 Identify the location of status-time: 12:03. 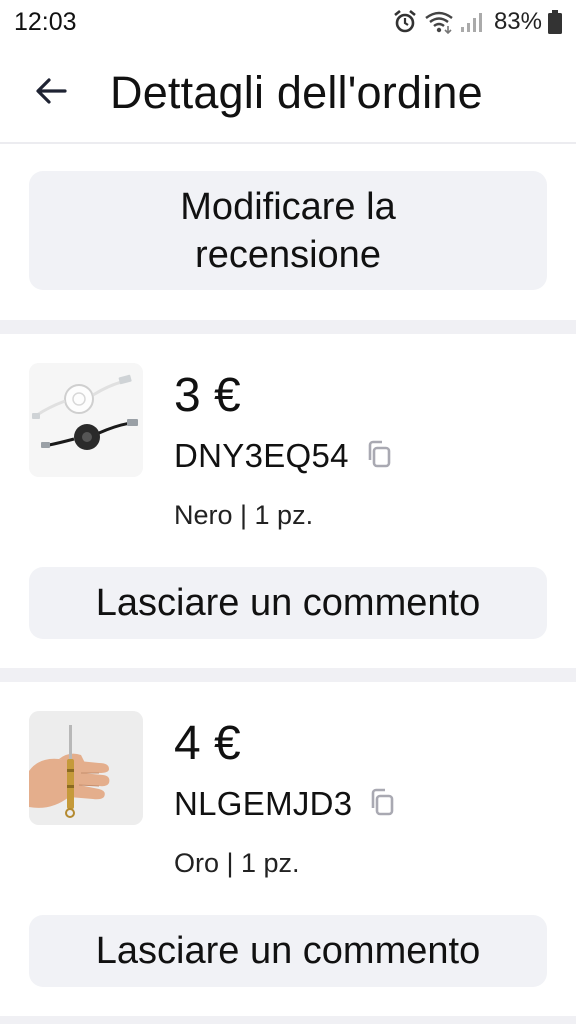
(45, 21).